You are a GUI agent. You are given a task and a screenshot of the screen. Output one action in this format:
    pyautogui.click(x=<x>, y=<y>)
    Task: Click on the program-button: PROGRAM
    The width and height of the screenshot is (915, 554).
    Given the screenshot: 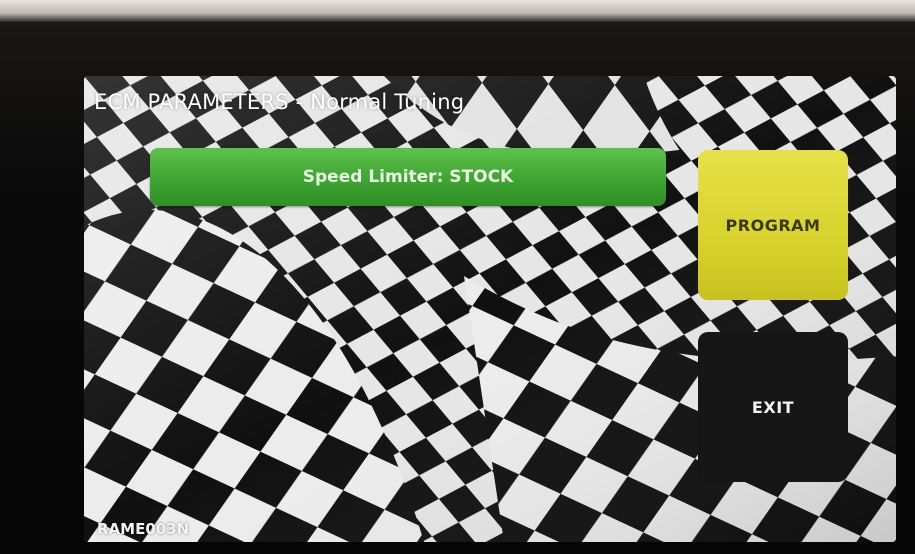 What is the action you would take?
    pyautogui.click(x=773, y=225)
    